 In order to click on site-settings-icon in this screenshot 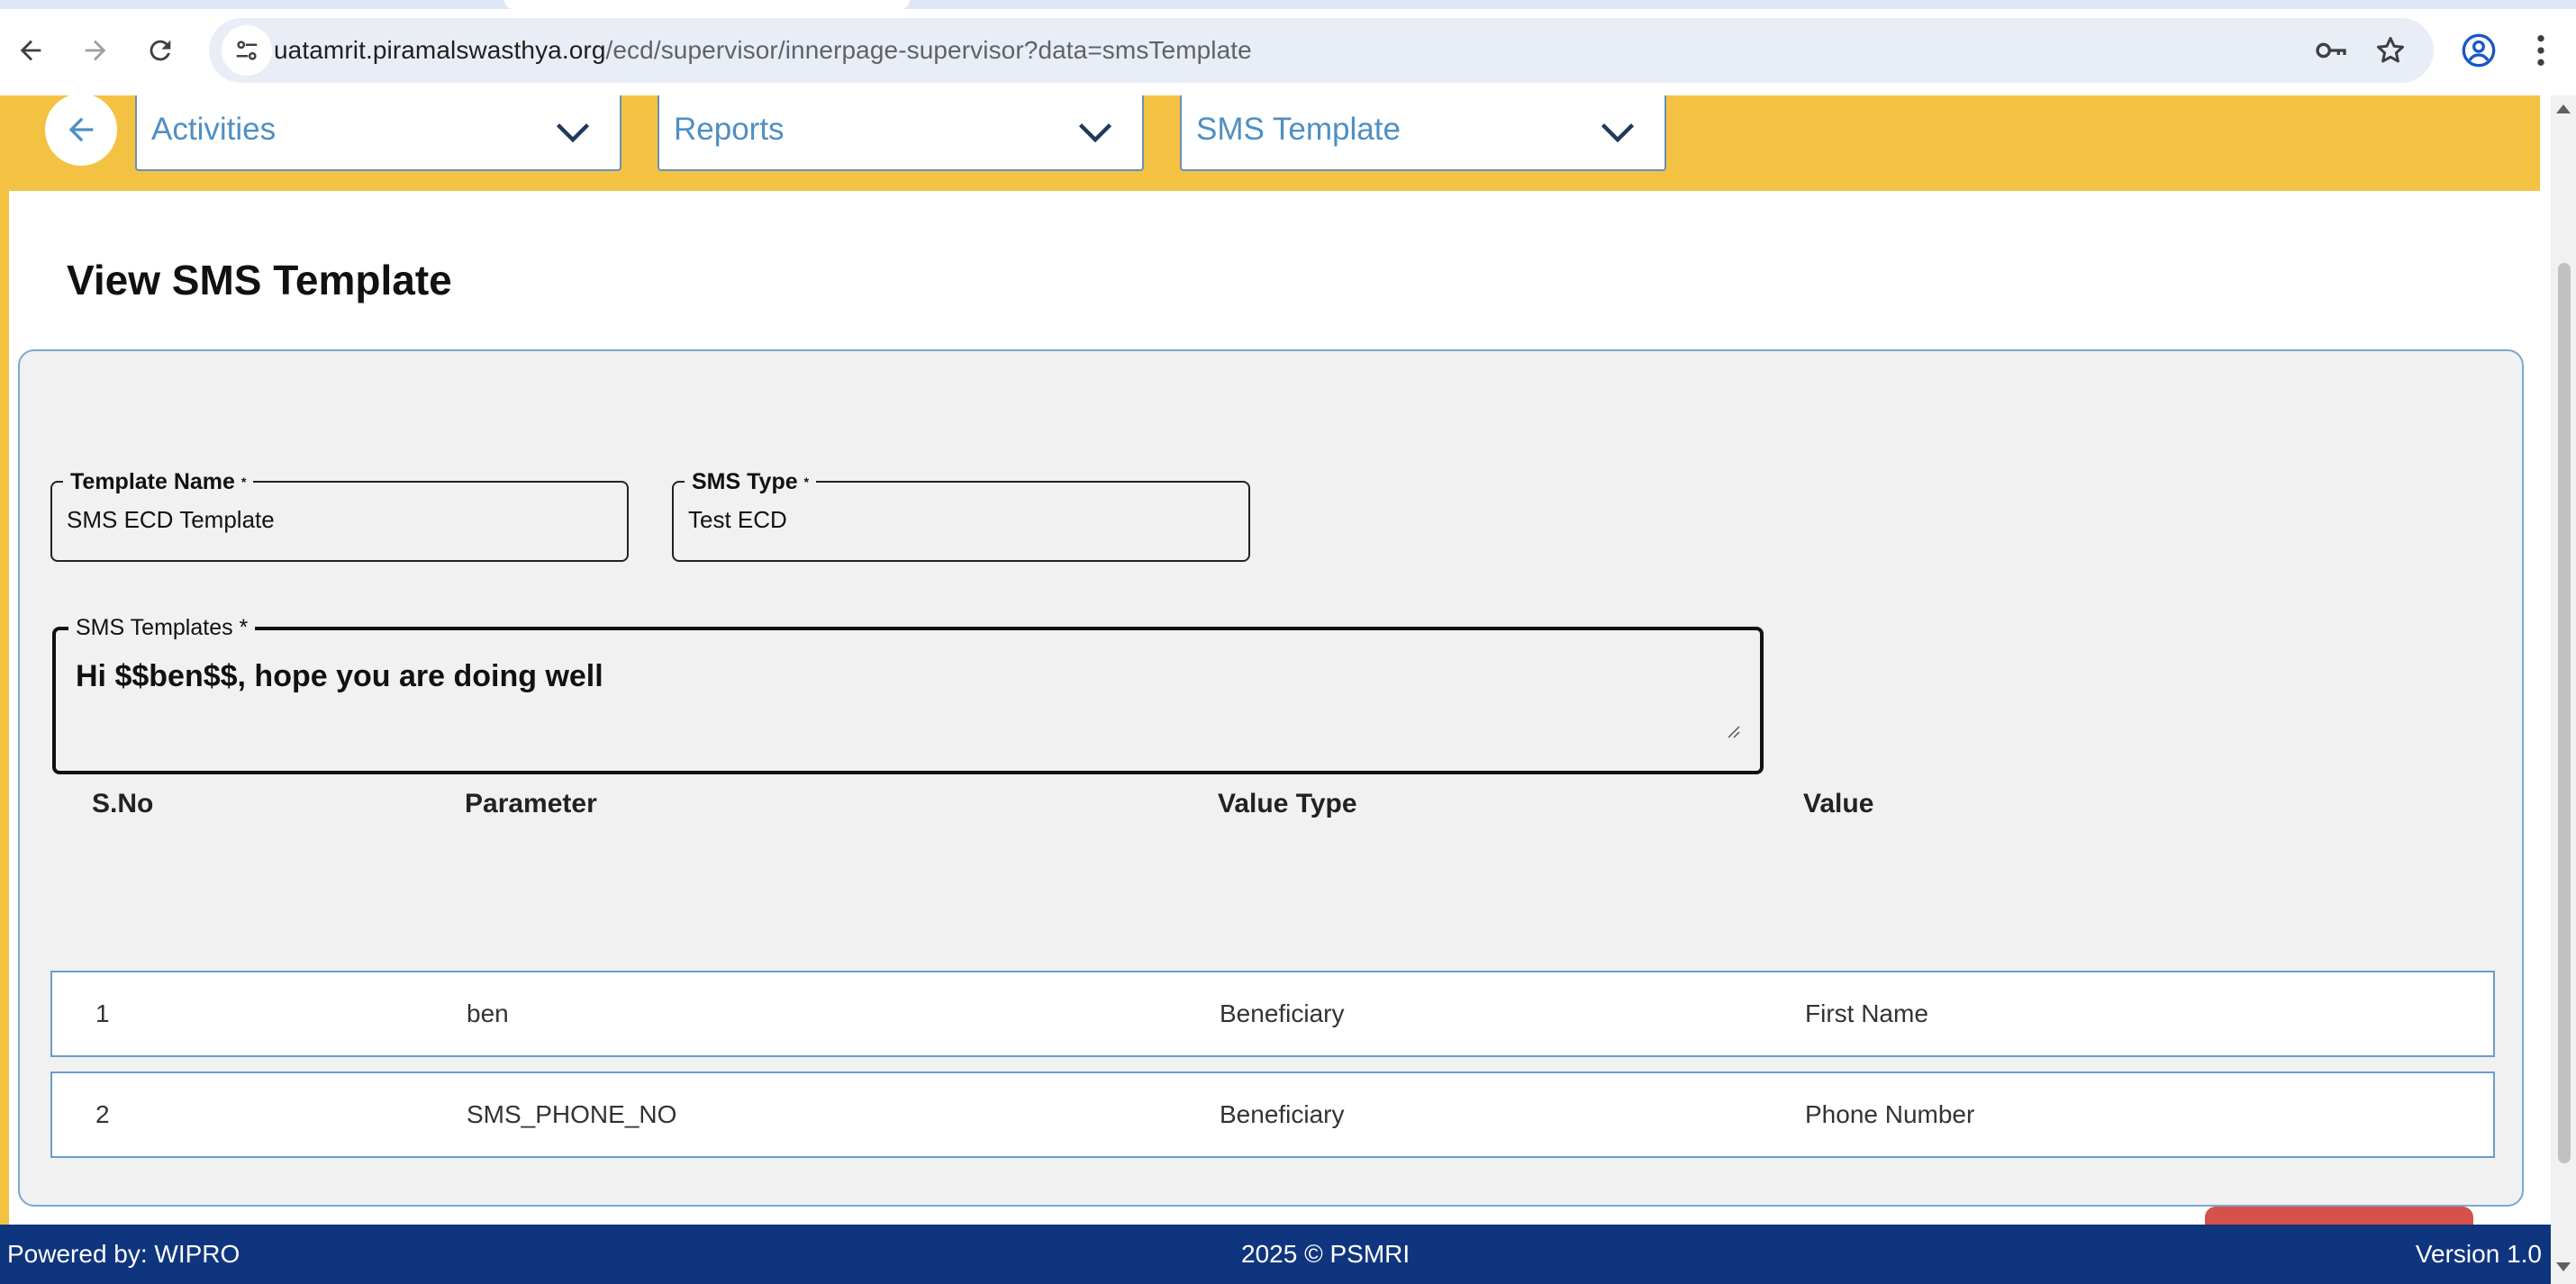, I will do `click(247, 51)`.